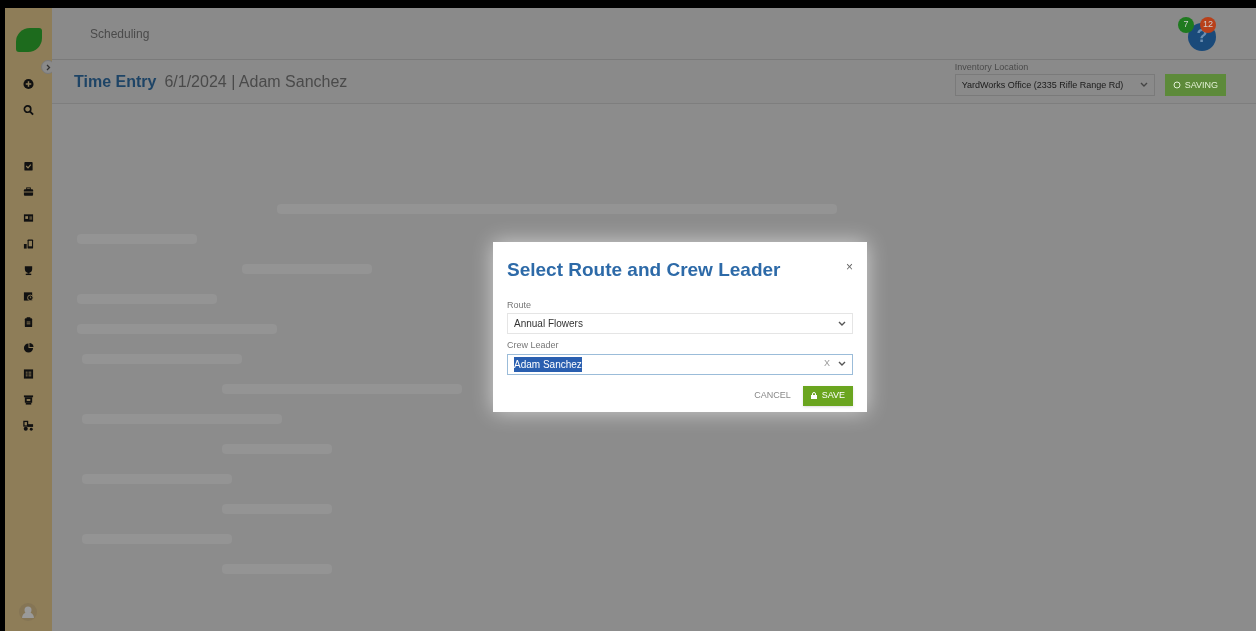 This screenshot has height=631, width=1256. I want to click on trophy-icon, so click(28, 270).